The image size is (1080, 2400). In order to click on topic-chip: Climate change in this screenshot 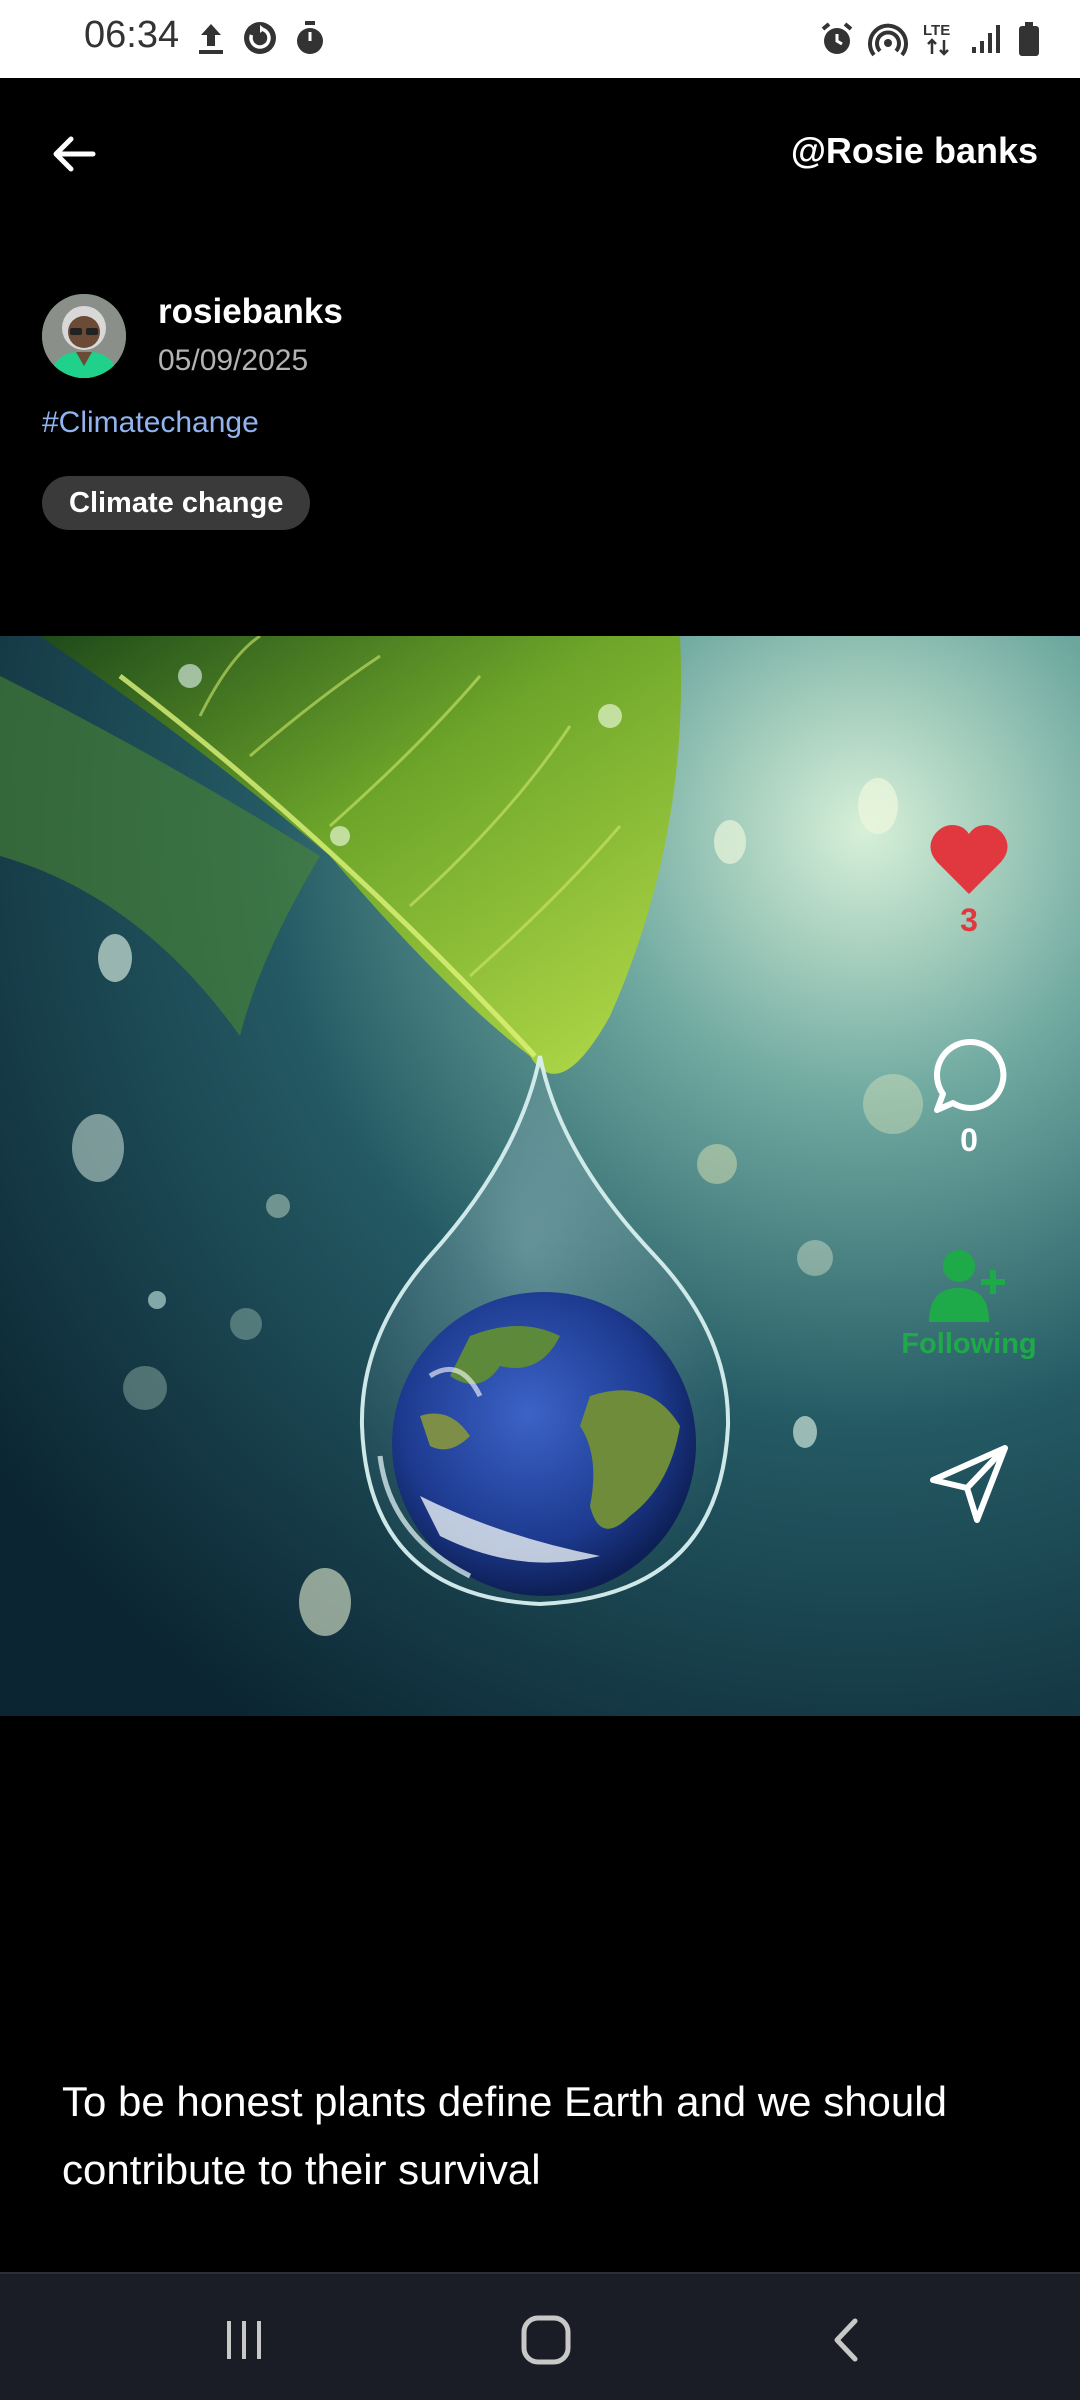, I will do `click(176, 503)`.